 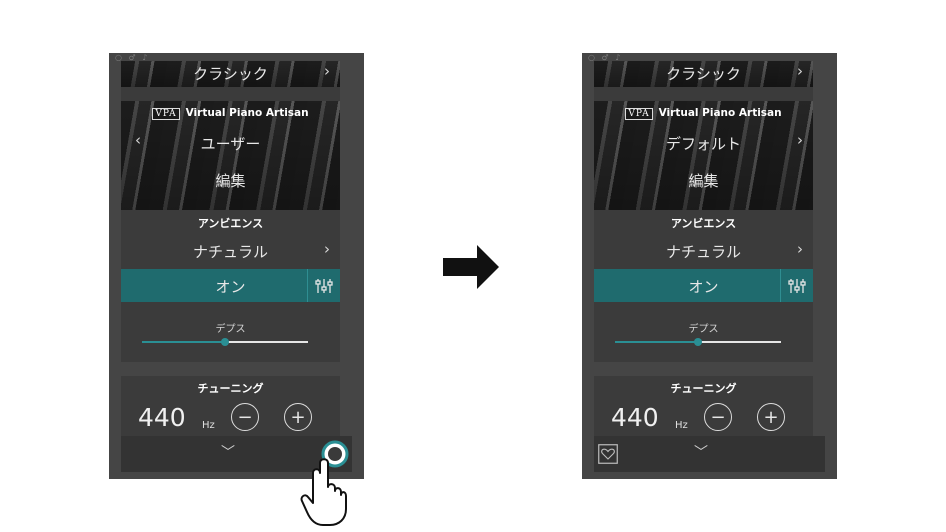 What do you see at coordinates (471, 267) in the screenshot?
I see `arrow-right-icon` at bounding box center [471, 267].